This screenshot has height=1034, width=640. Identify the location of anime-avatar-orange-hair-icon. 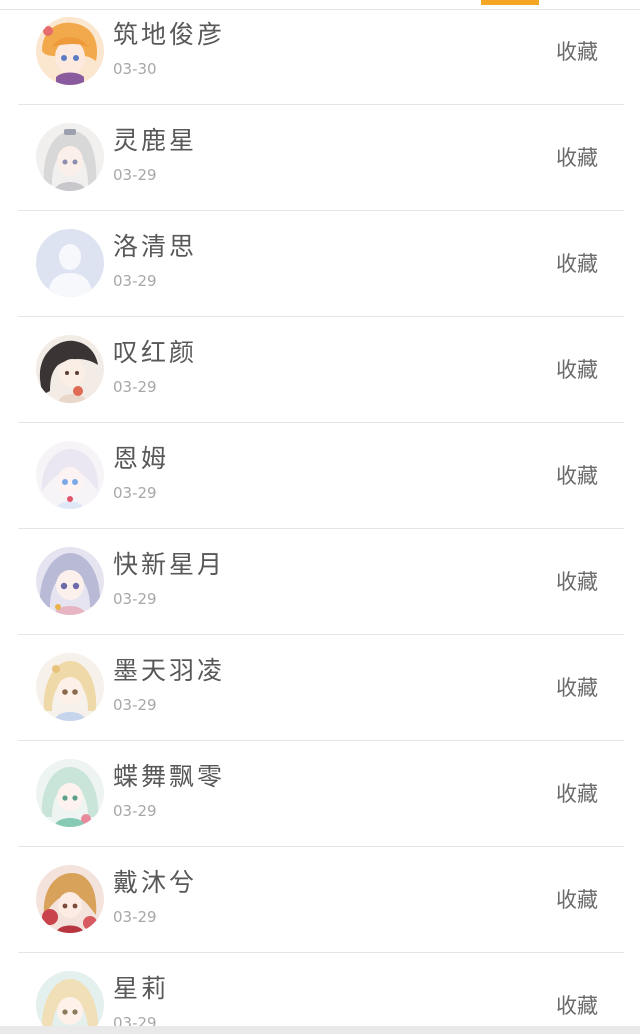
(70, 51).